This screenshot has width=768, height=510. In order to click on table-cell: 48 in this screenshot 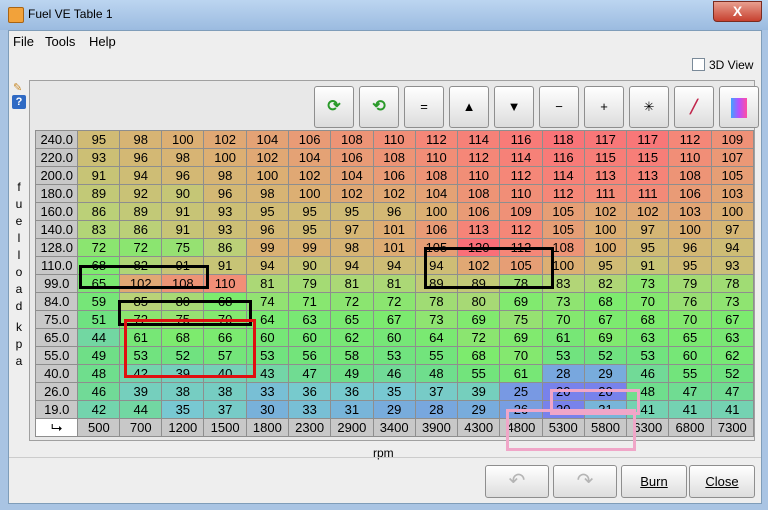, I will do `click(436, 373)`.